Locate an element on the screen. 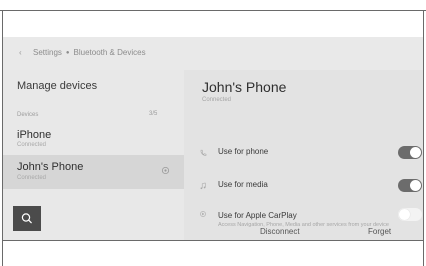  music-note-icon is located at coordinates (203, 186).